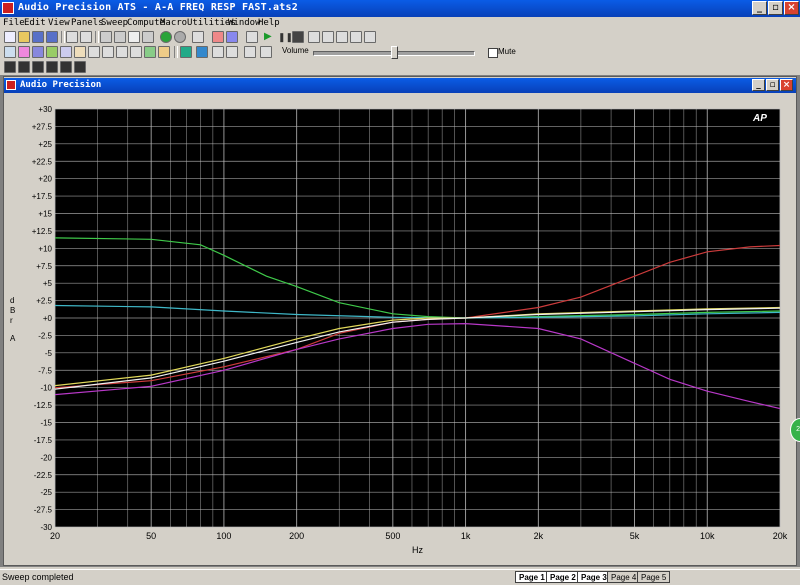 The width and height of the screenshot is (800, 585). What do you see at coordinates (13, 338) in the screenshot?
I see `y-axis-label-A: A` at bounding box center [13, 338].